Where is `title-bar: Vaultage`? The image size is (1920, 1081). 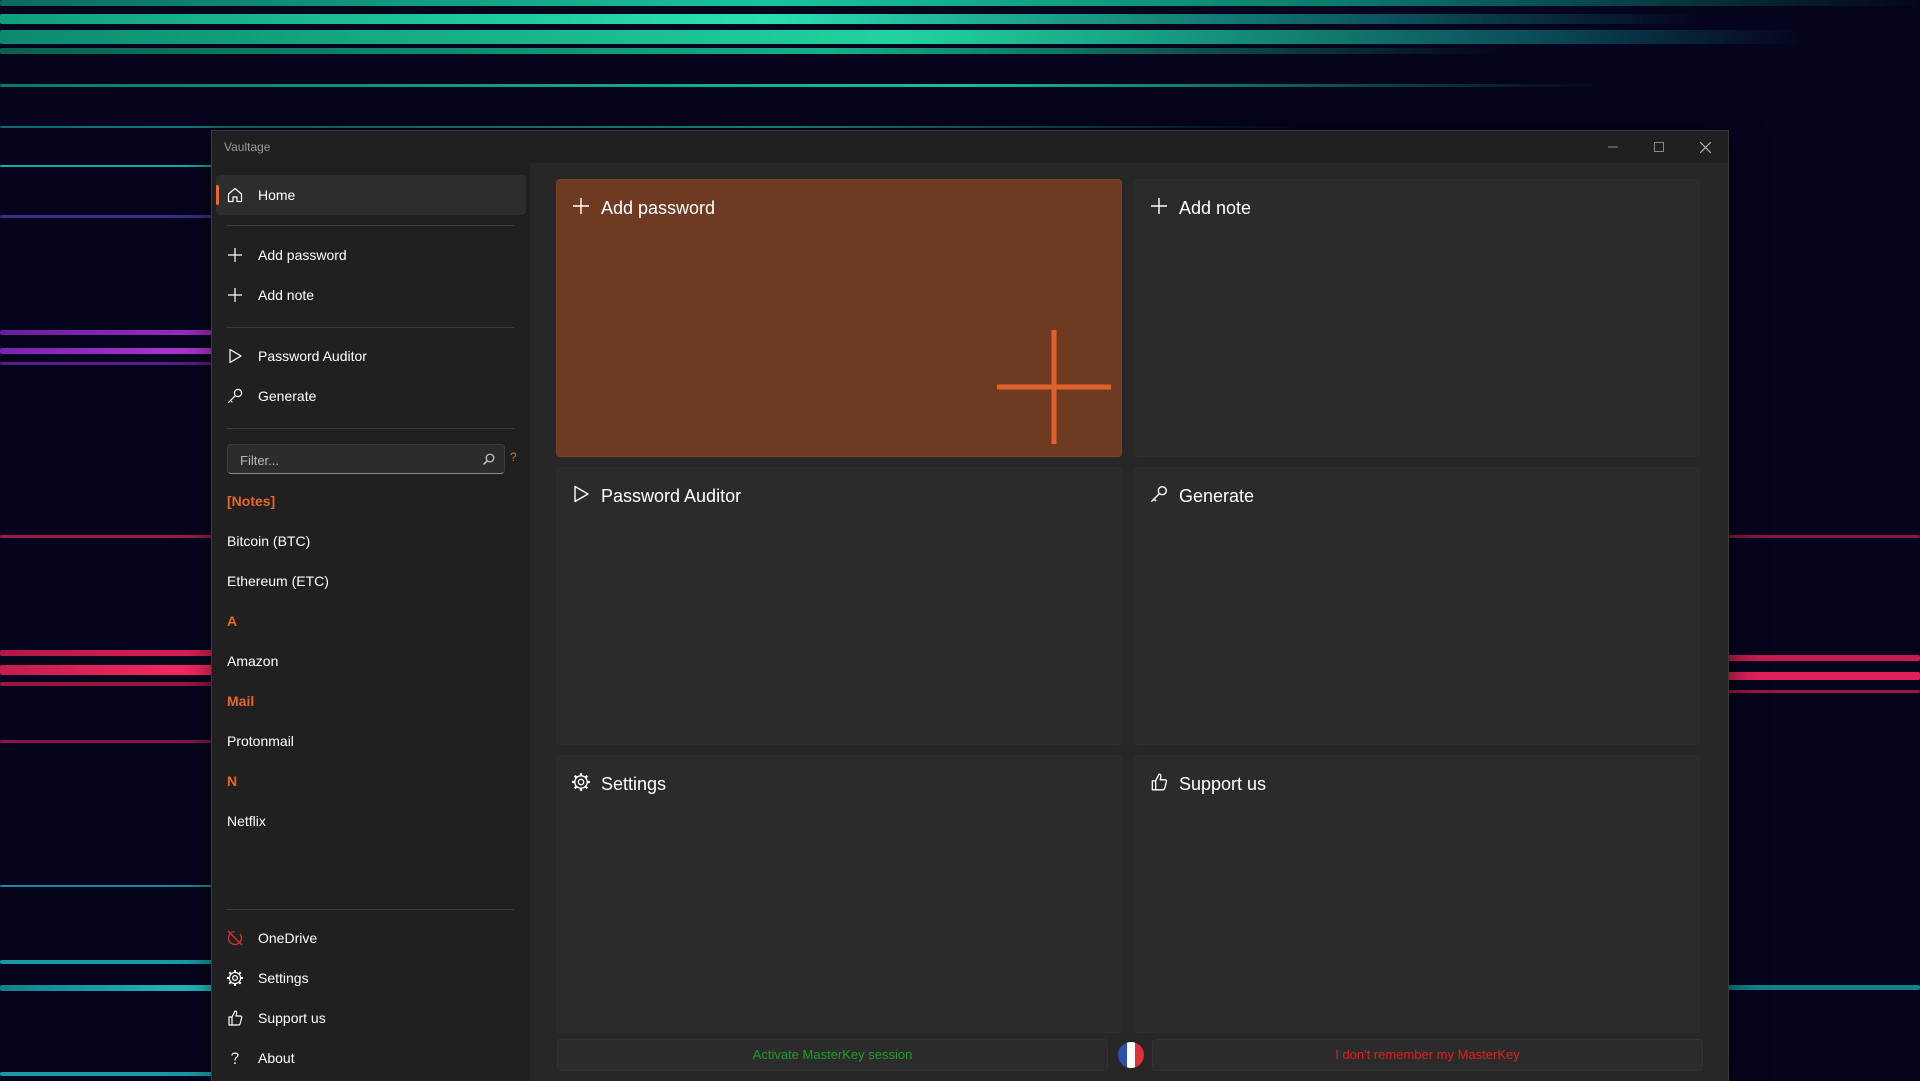 title-bar: Vaultage is located at coordinates (970, 147).